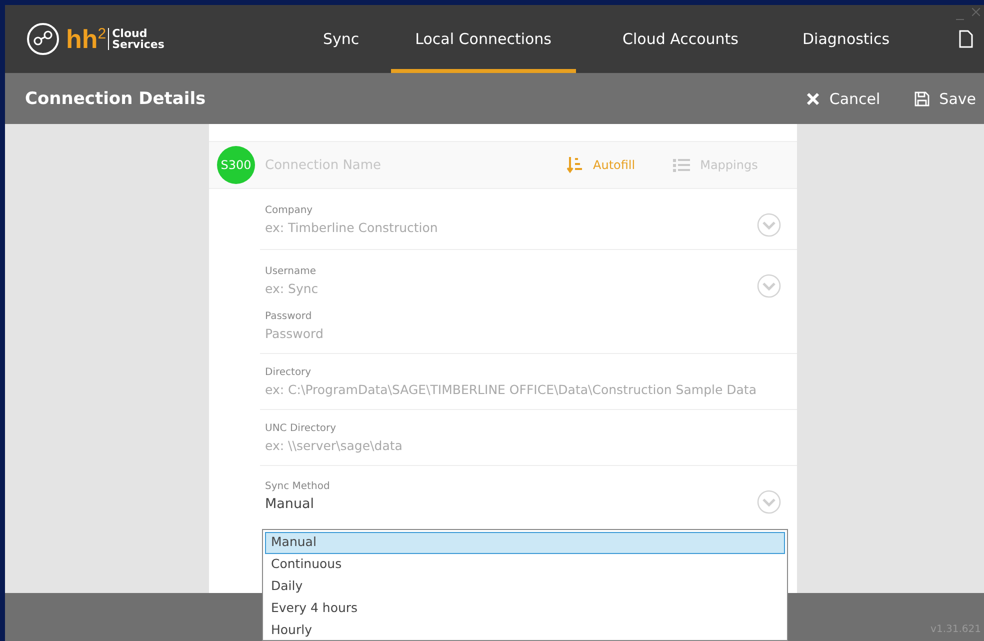  What do you see at coordinates (681, 39) in the screenshot?
I see `nav-tab: Cloud Accounts` at bounding box center [681, 39].